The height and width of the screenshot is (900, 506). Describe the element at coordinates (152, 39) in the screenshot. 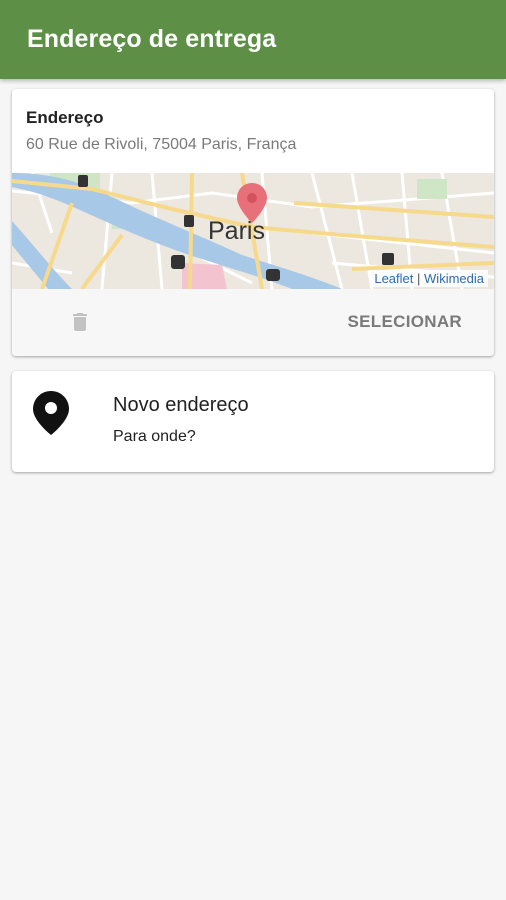

I see `page-title: Endereço de entrega` at that location.